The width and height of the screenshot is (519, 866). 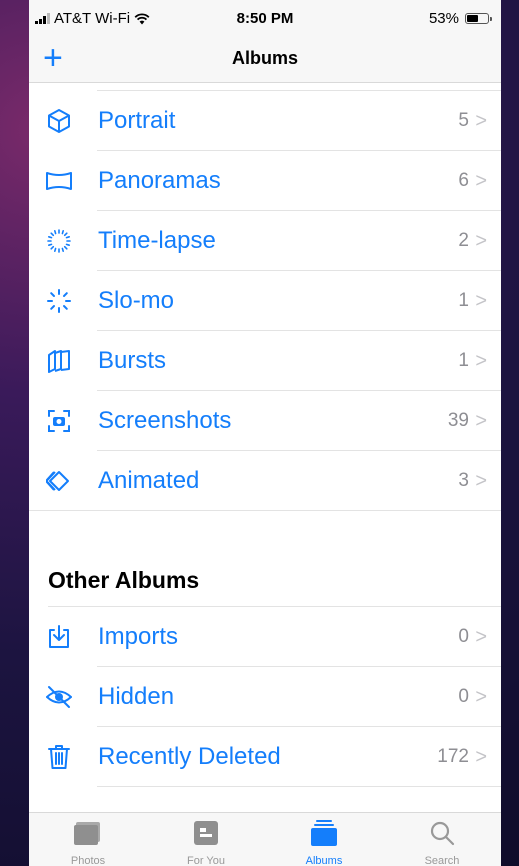 I want to click on album-label: Time-lapse, so click(x=157, y=240).